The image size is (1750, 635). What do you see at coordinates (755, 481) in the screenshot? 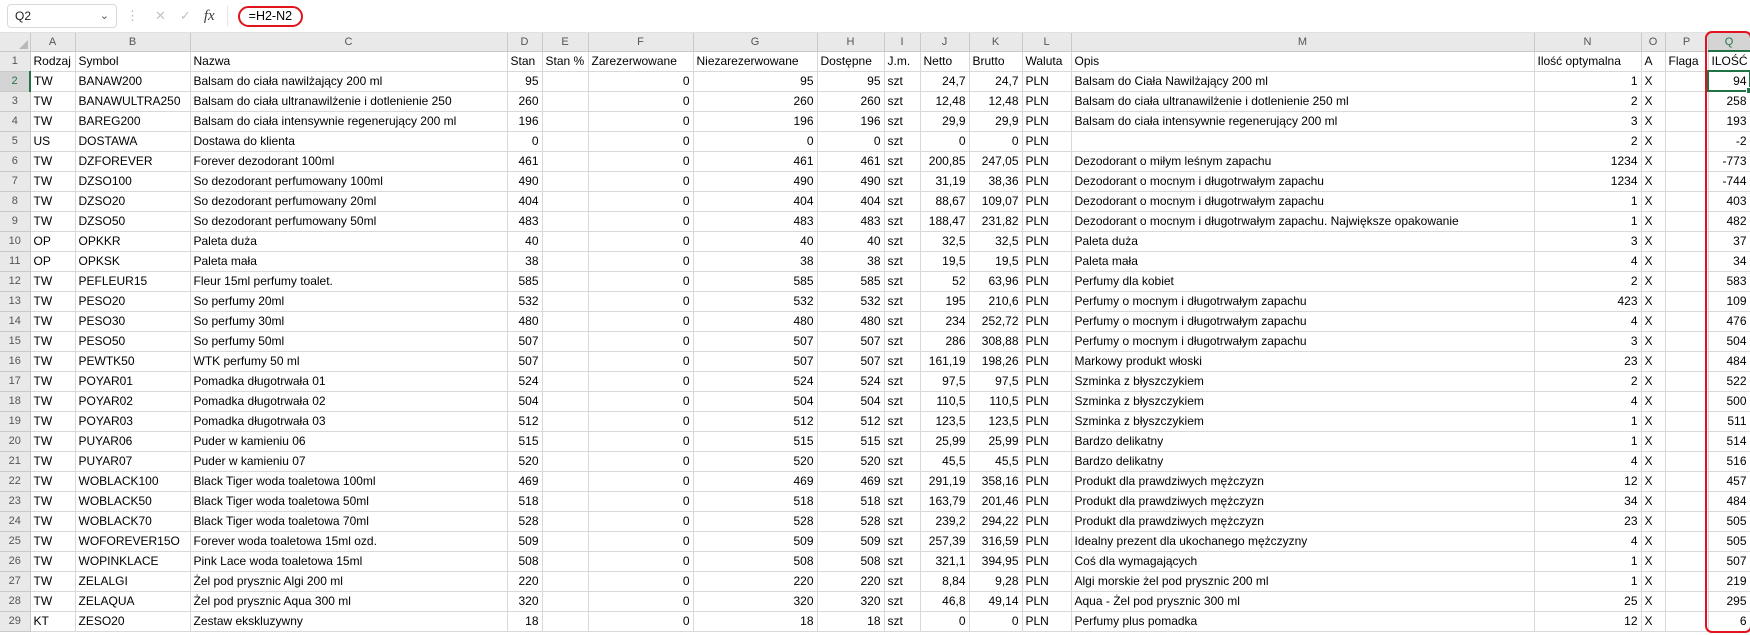
I see `cell-G22: 469` at bounding box center [755, 481].